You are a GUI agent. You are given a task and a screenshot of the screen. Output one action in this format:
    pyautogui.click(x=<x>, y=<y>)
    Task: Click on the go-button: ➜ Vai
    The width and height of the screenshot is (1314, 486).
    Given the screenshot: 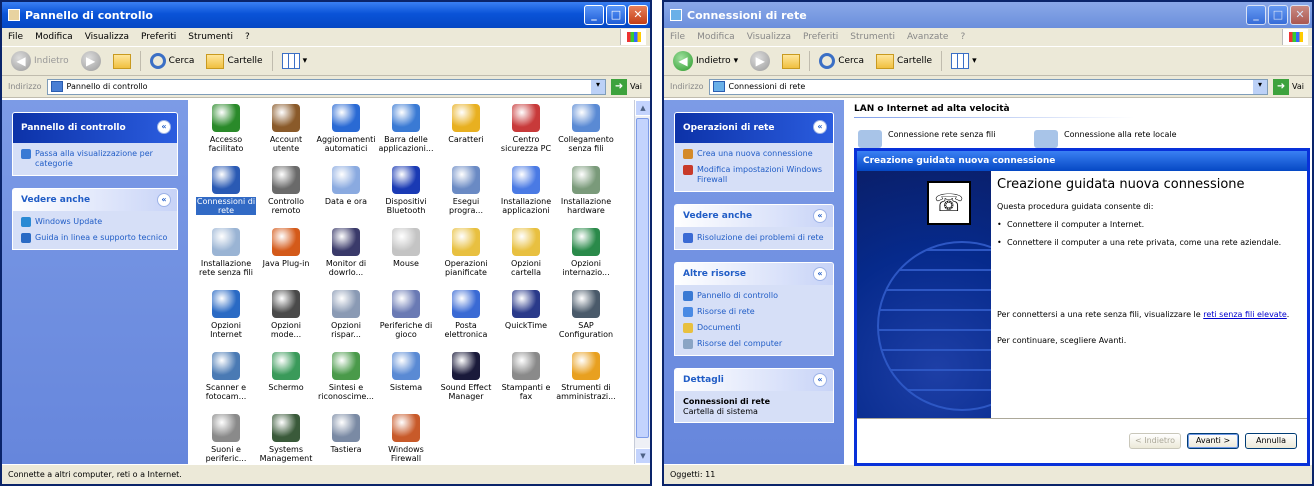 What is the action you would take?
    pyautogui.click(x=1292, y=86)
    